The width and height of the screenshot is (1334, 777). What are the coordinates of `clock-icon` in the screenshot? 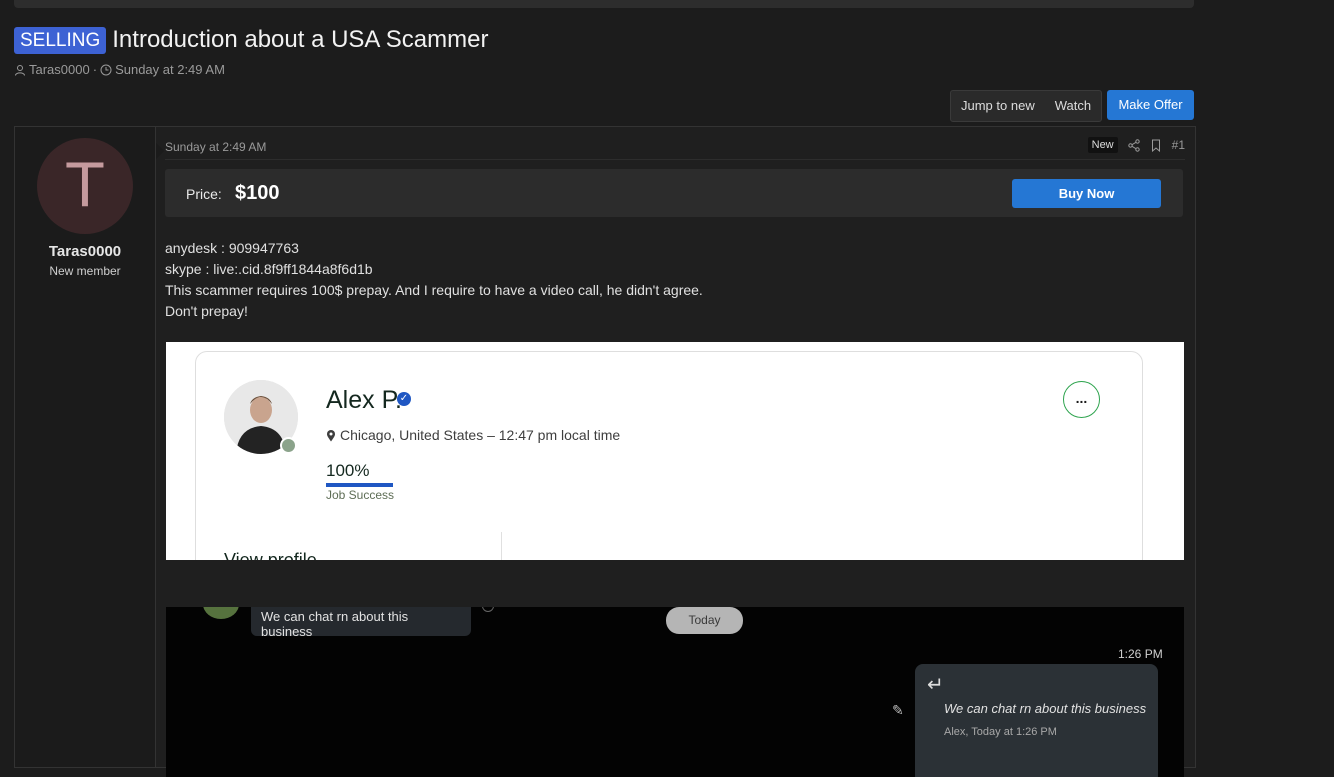 It's located at (106, 69).